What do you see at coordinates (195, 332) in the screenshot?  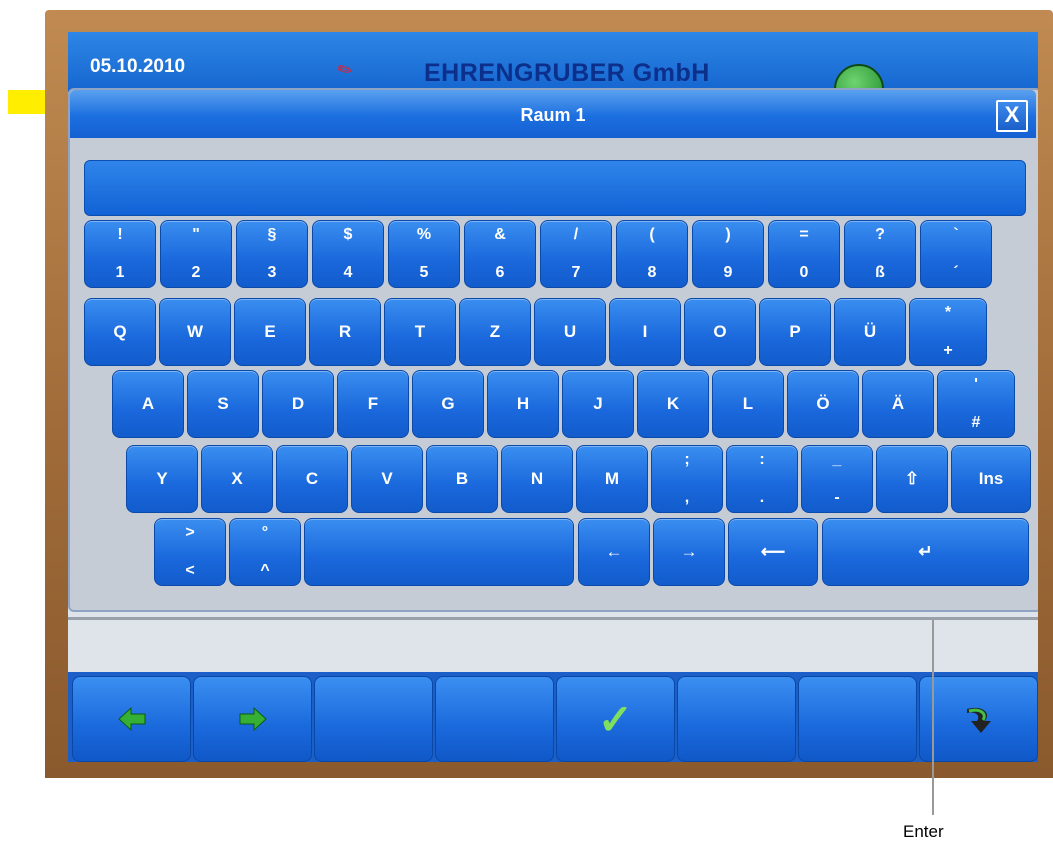 I see `key-W: W` at bounding box center [195, 332].